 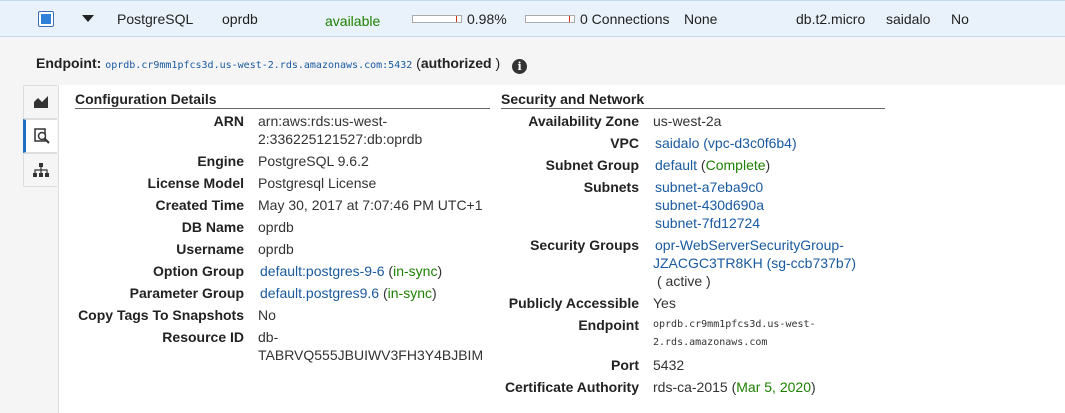 I want to click on arn-value-line1: arn:aws:rds:us-west-, so click(x=323, y=121).